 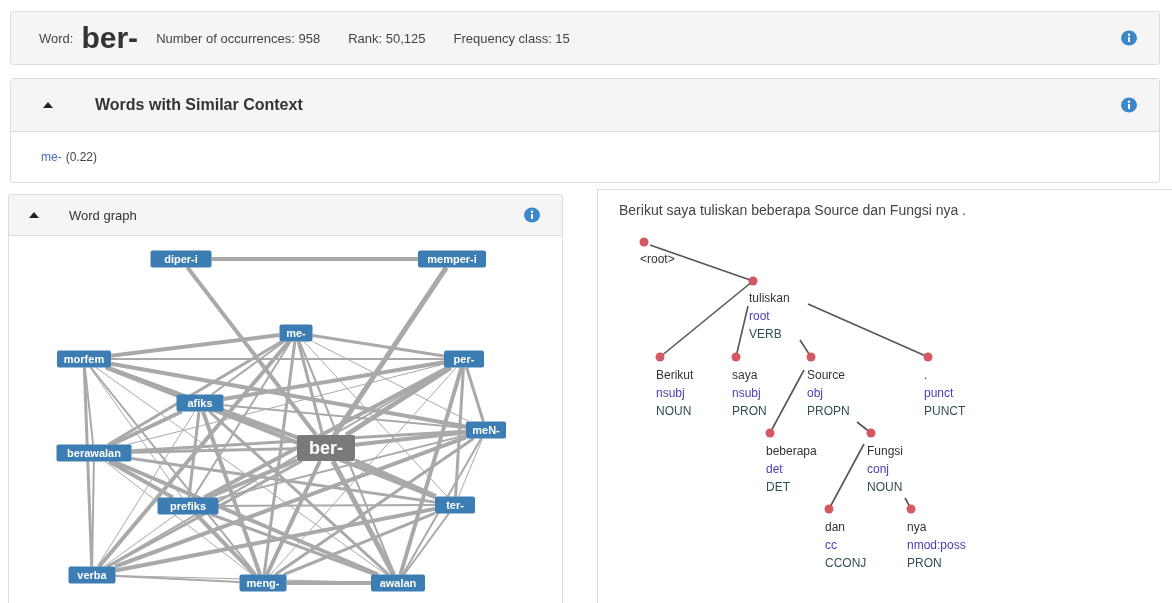 What do you see at coordinates (326, 448) in the screenshot?
I see `graph-node: ber-` at bounding box center [326, 448].